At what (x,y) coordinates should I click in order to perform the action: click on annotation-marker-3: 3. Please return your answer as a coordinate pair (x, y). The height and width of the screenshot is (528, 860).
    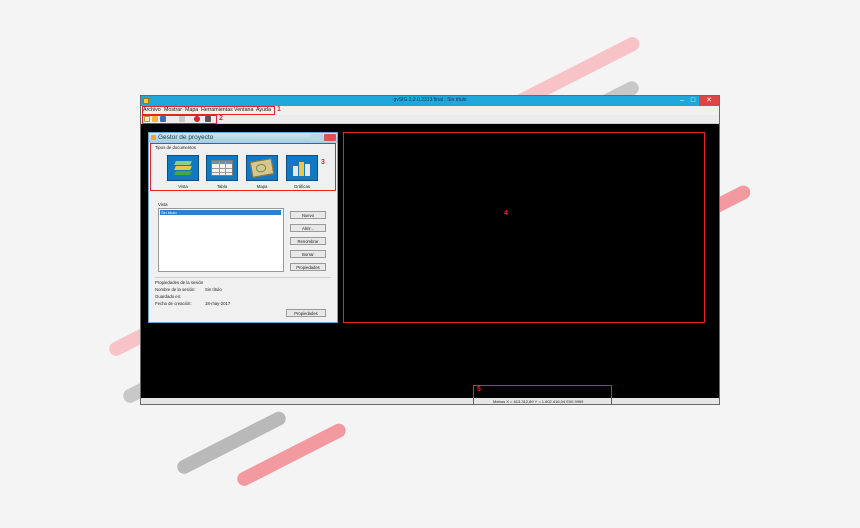
    Looking at the image, I should click on (323, 162).